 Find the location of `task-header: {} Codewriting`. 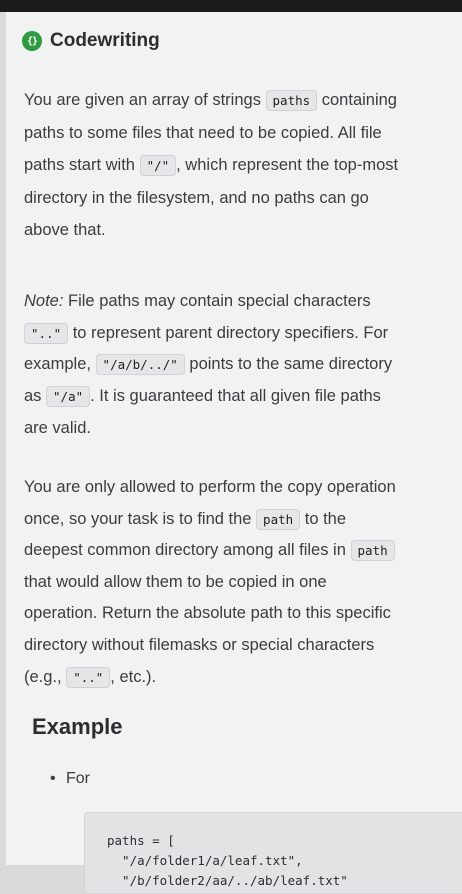

task-header: {} Codewriting is located at coordinates (91, 41).